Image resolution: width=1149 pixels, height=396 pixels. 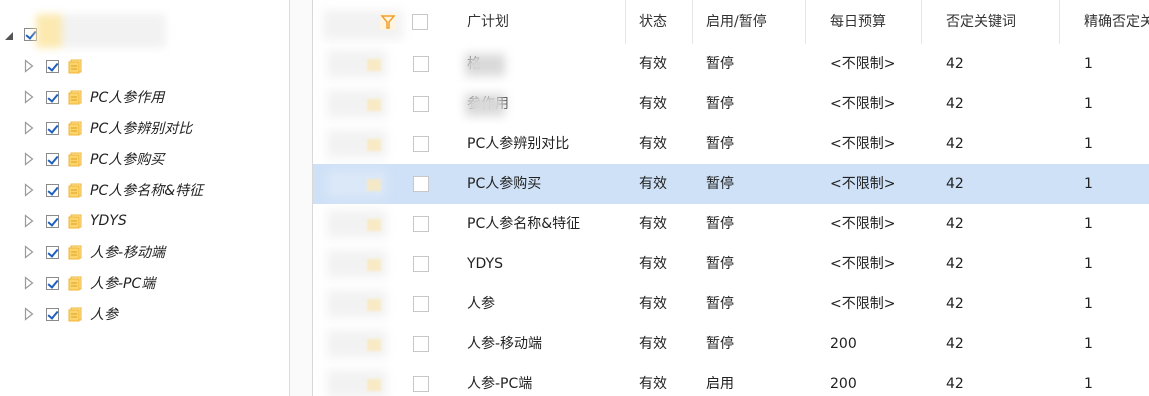 I want to click on tree-item: PC人参作用, so click(x=82, y=97).